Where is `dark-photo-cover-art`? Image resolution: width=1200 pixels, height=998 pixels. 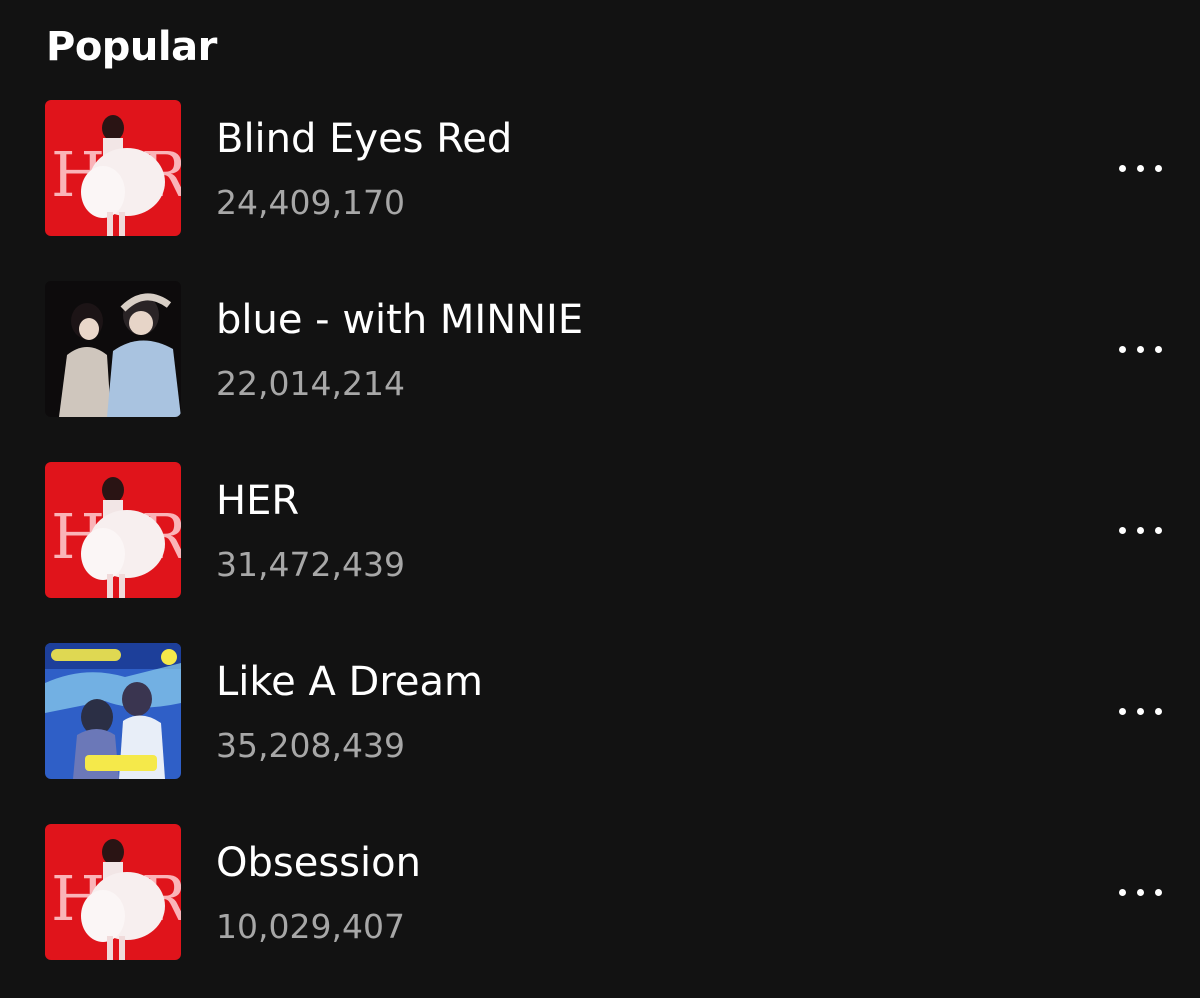 dark-photo-cover-art is located at coordinates (113, 349).